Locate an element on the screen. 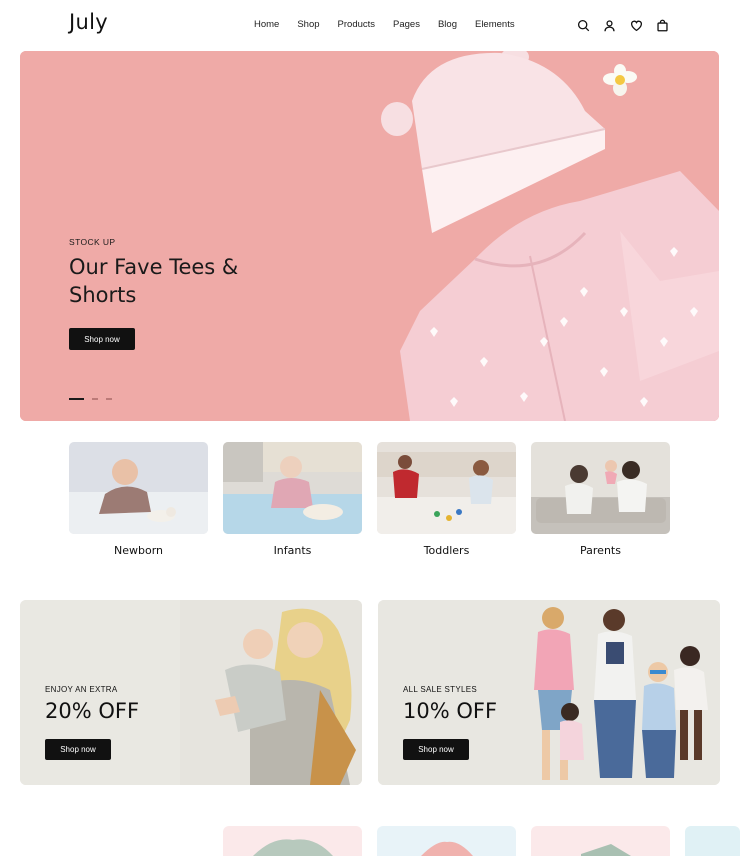  nav-shop: Shop is located at coordinates (308, 24).